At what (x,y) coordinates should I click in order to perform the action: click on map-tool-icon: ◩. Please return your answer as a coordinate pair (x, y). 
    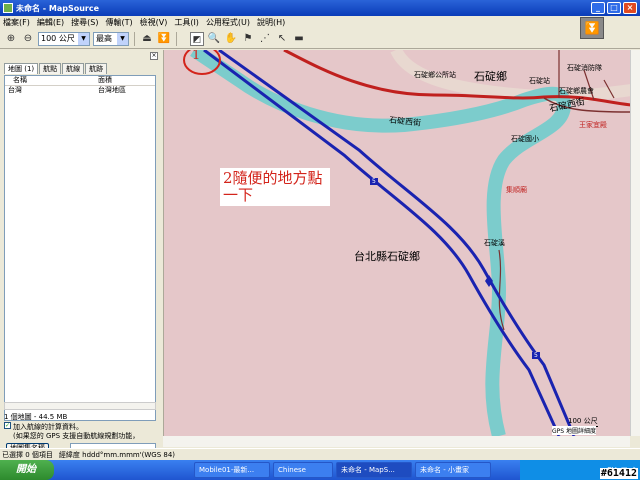
    Looking at the image, I should click on (197, 38).